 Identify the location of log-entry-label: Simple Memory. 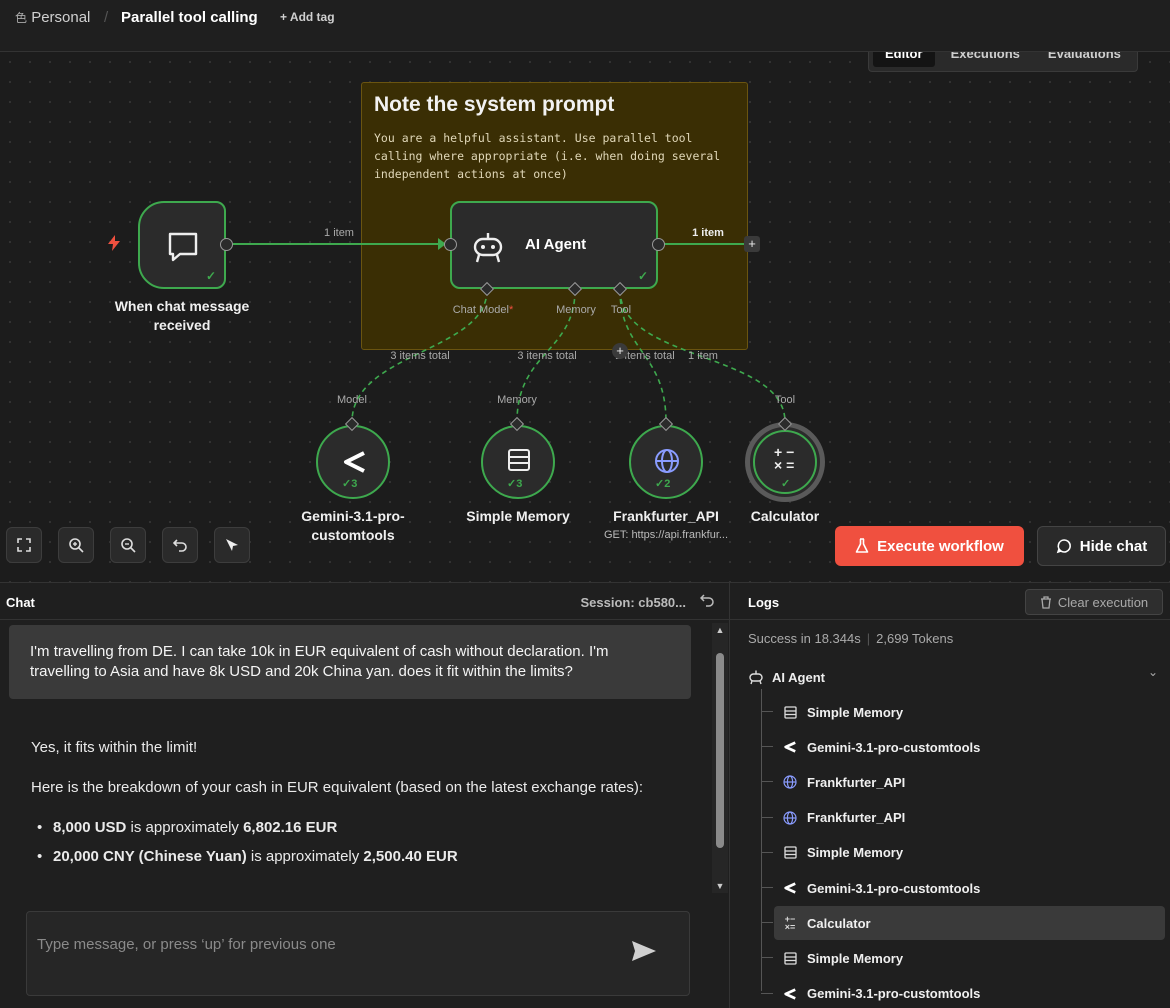
(855, 958).